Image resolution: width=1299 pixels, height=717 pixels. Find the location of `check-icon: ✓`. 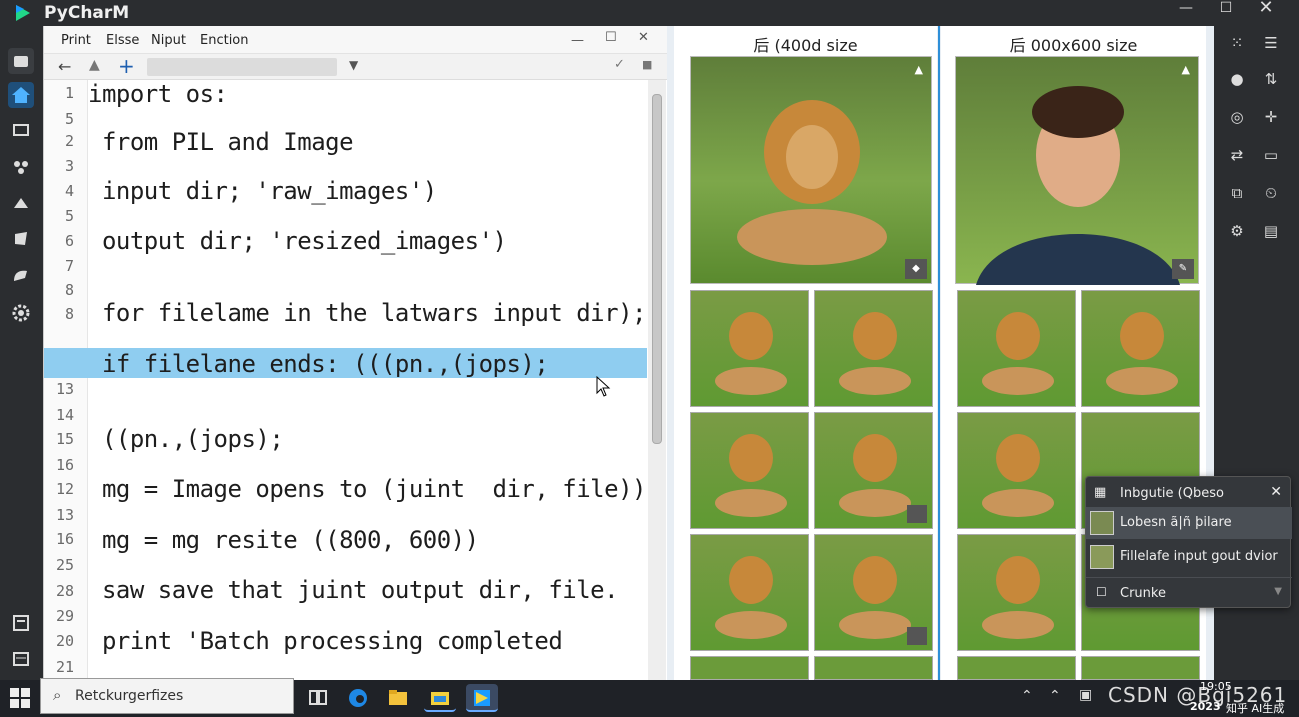

check-icon: ✓ is located at coordinates (619, 64).